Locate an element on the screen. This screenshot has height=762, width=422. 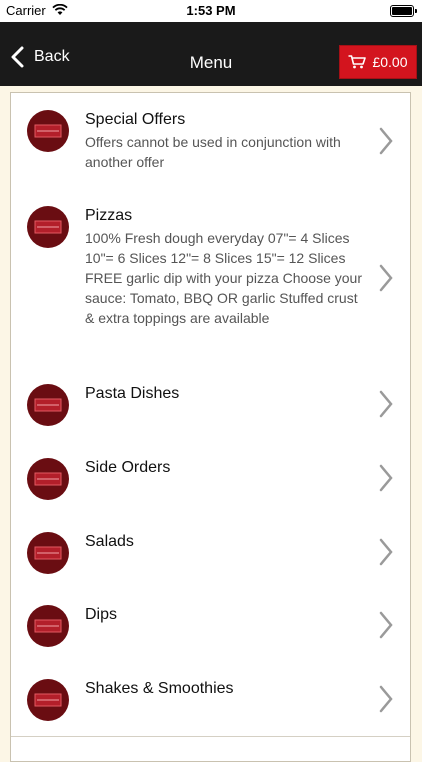
menu-item-shakes-smoothies: Shakes & Smoothies is located at coordinates (210, 699).